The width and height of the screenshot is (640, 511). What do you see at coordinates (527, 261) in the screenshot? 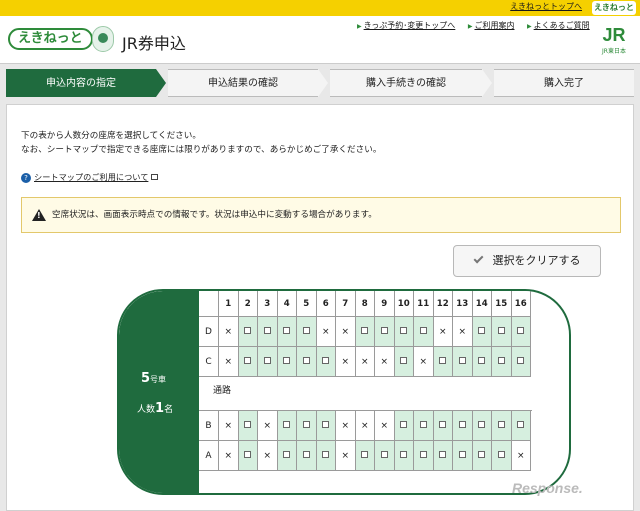
I see `clear-selection-button: 選択をクリアする` at bounding box center [527, 261].